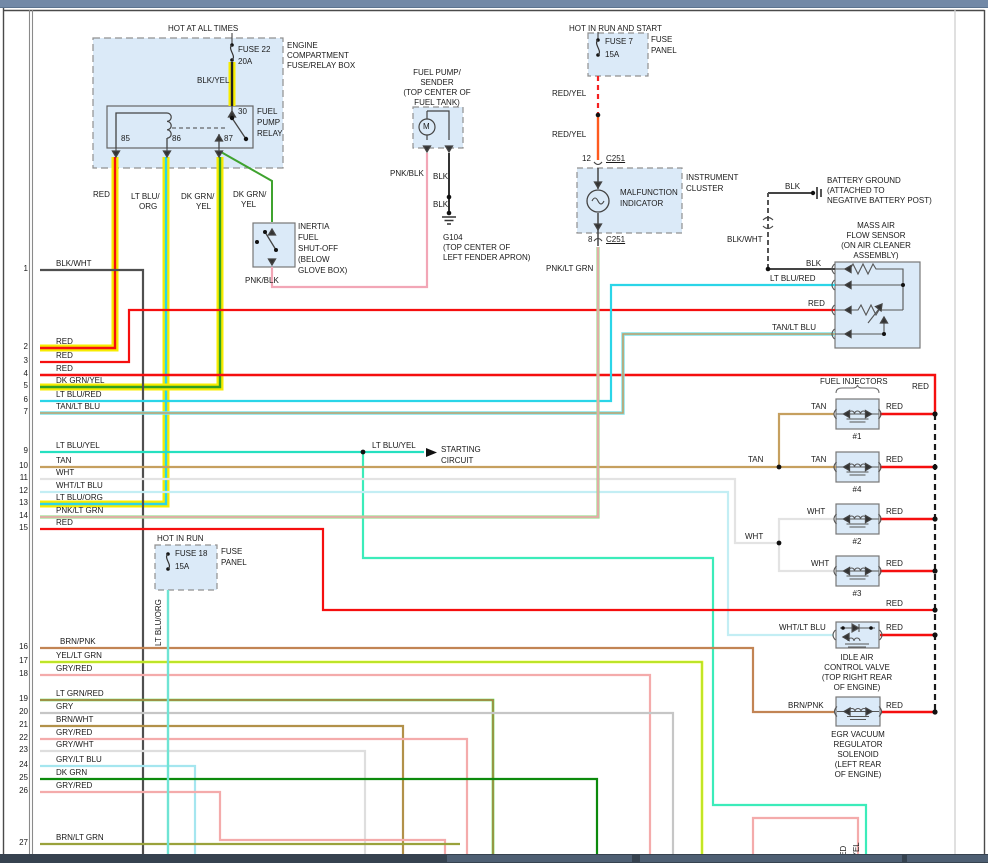 The width and height of the screenshot is (988, 863). What do you see at coordinates (816, 303) in the screenshot?
I see `maf-red-label: RED` at bounding box center [816, 303].